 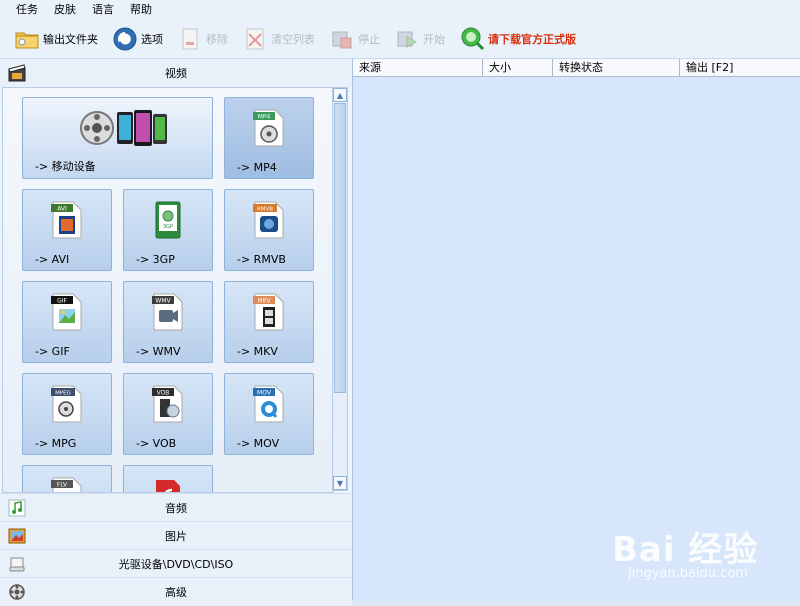 I want to click on tile-label: -> 3GP, so click(x=155, y=259).